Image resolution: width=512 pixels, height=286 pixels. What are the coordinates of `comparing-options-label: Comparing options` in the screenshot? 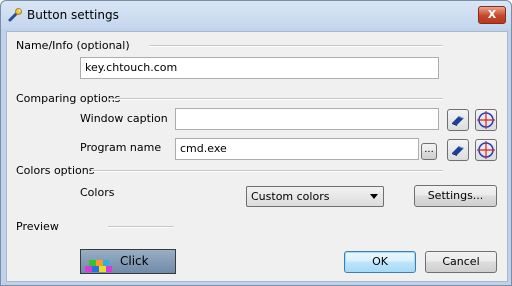 It's located at (68, 98).